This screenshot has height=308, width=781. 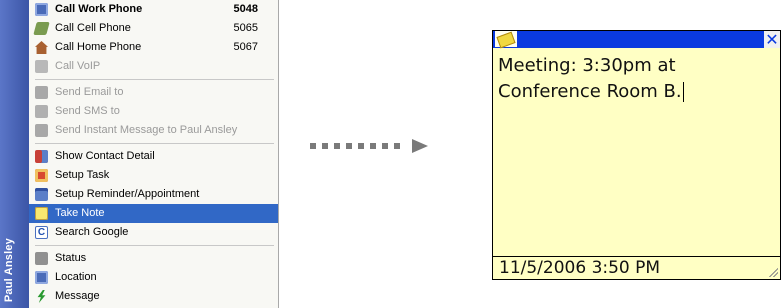 I want to click on menu-item-setup-reminder: Setup Reminder/Appointment, so click(x=153, y=194).